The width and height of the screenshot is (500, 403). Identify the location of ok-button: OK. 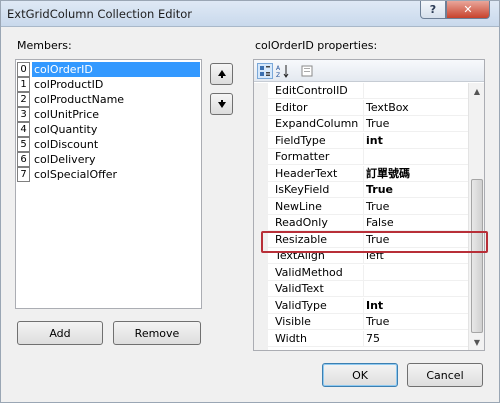
(360, 375).